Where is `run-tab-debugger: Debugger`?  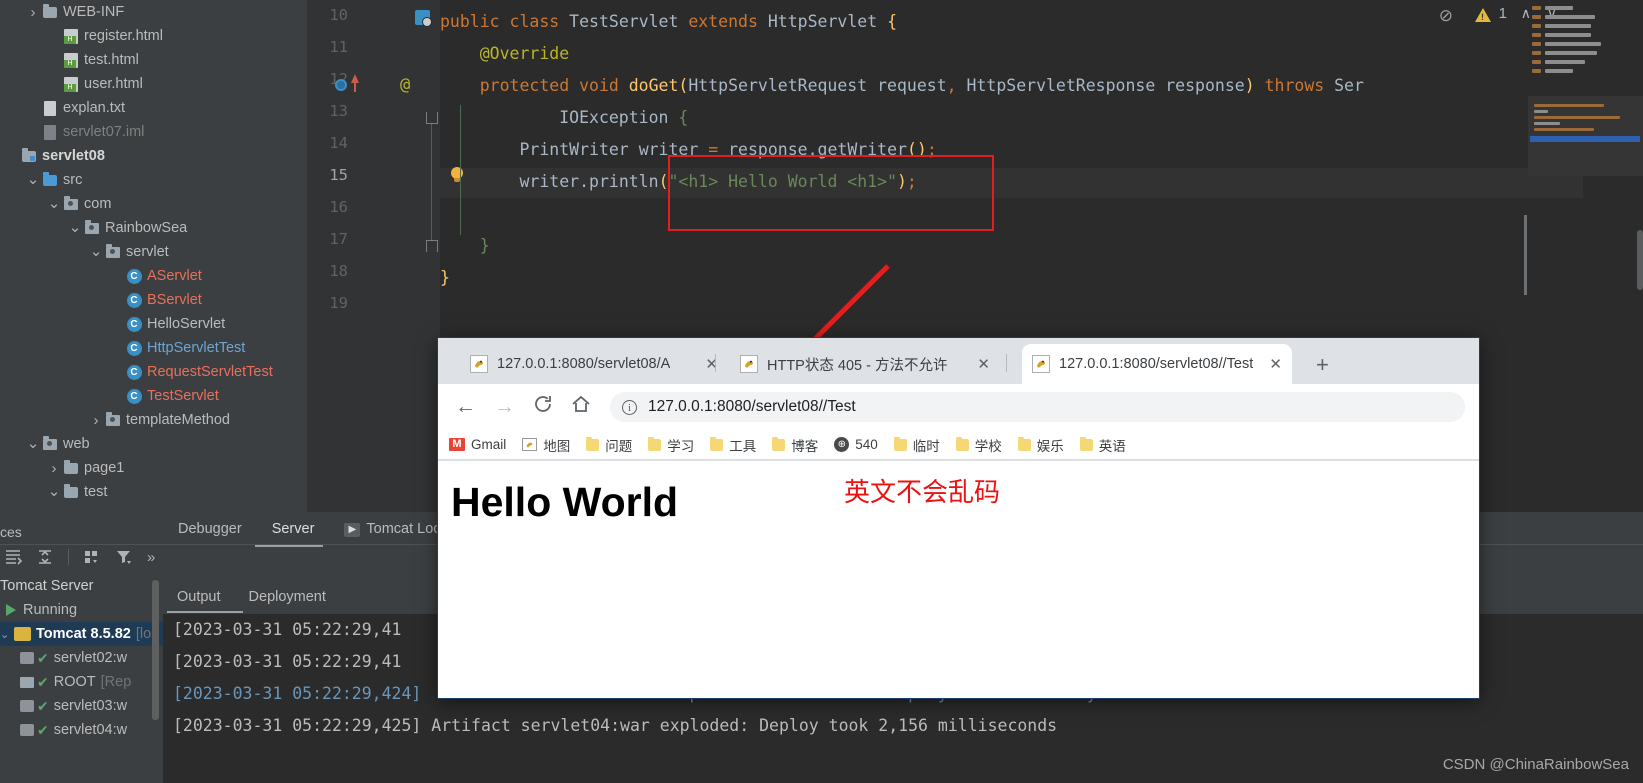 run-tab-debugger: Debugger is located at coordinates (210, 529).